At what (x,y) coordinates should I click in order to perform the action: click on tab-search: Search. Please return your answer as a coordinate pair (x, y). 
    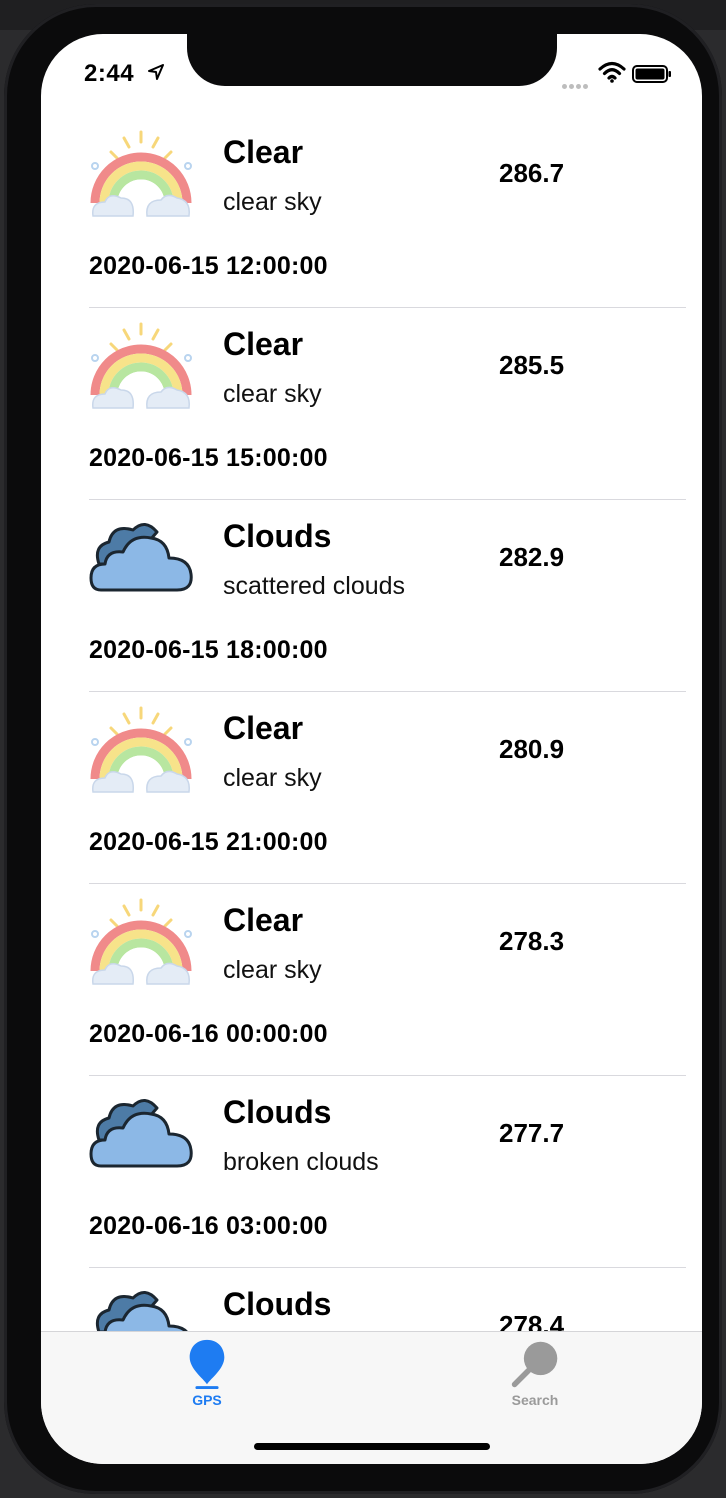
    Looking at the image, I should click on (535, 1372).